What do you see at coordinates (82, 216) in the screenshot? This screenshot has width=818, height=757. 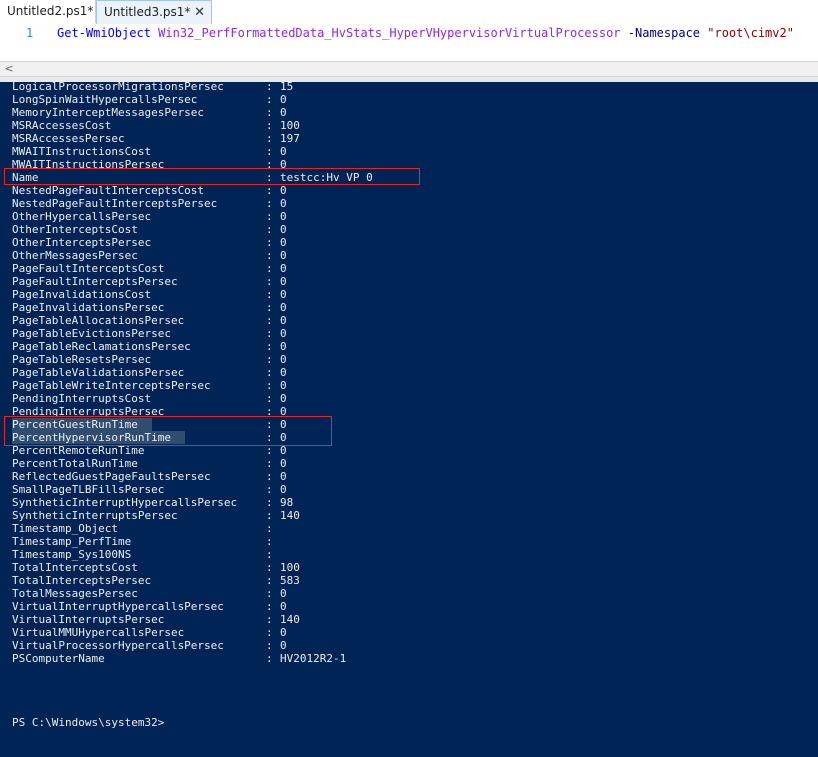 I see `property-name: OtherHypercallsPersec` at bounding box center [82, 216].